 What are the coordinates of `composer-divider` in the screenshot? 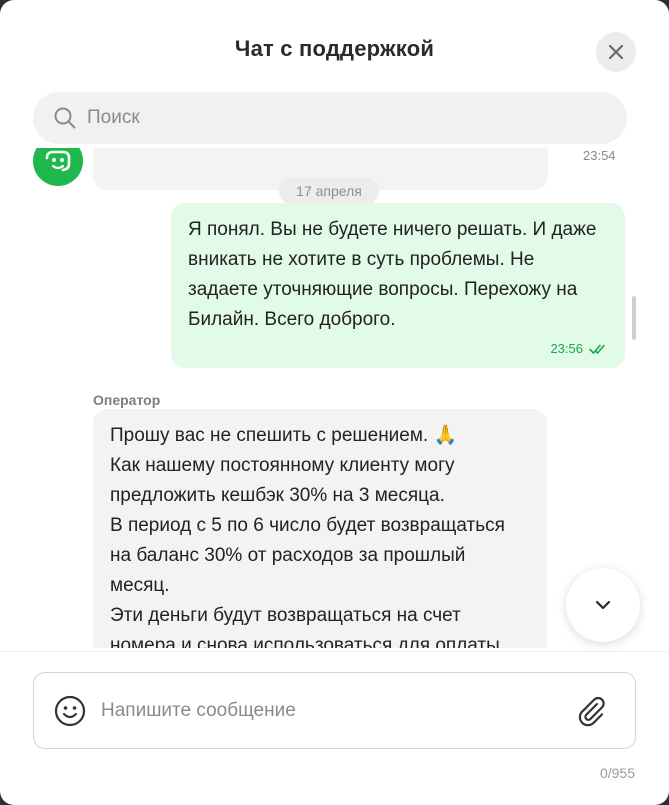 It's located at (334, 651).